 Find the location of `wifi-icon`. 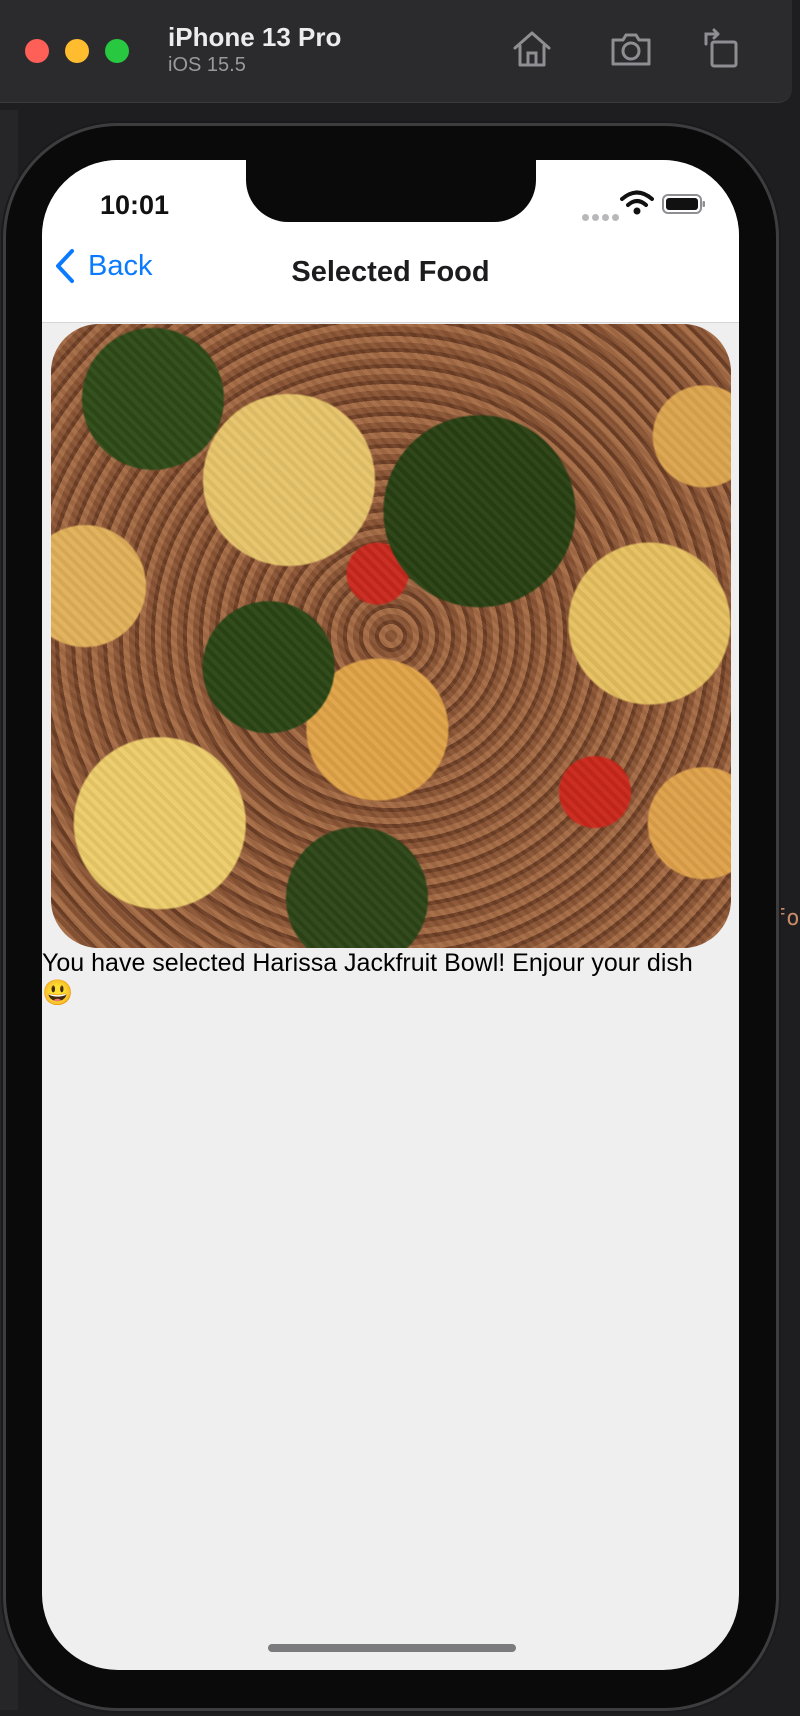

wifi-icon is located at coordinates (637, 202).